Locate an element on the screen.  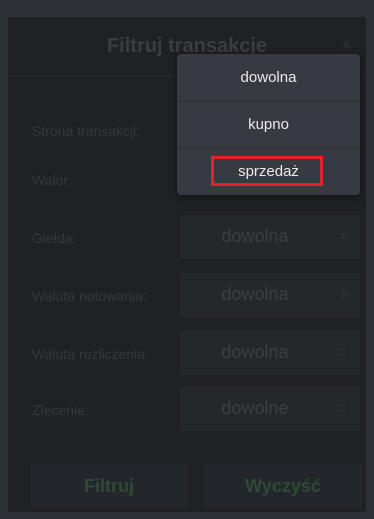
waluta-notowania-select: dowolna › is located at coordinates (270, 295).